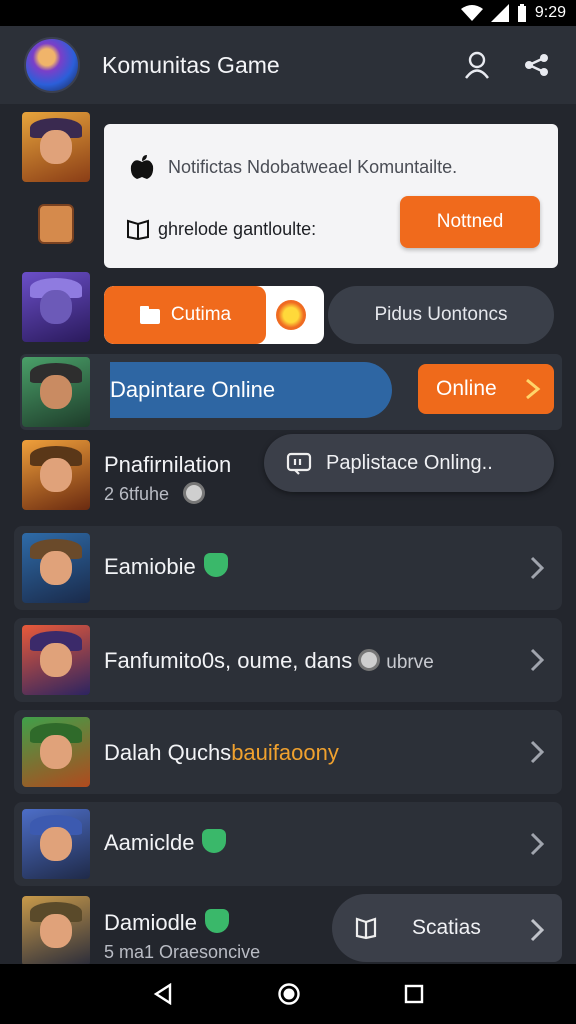 The height and width of the screenshot is (1024, 576). What do you see at coordinates (299, 463) in the screenshot?
I see `playlist-icon` at bounding box center [299, 463].